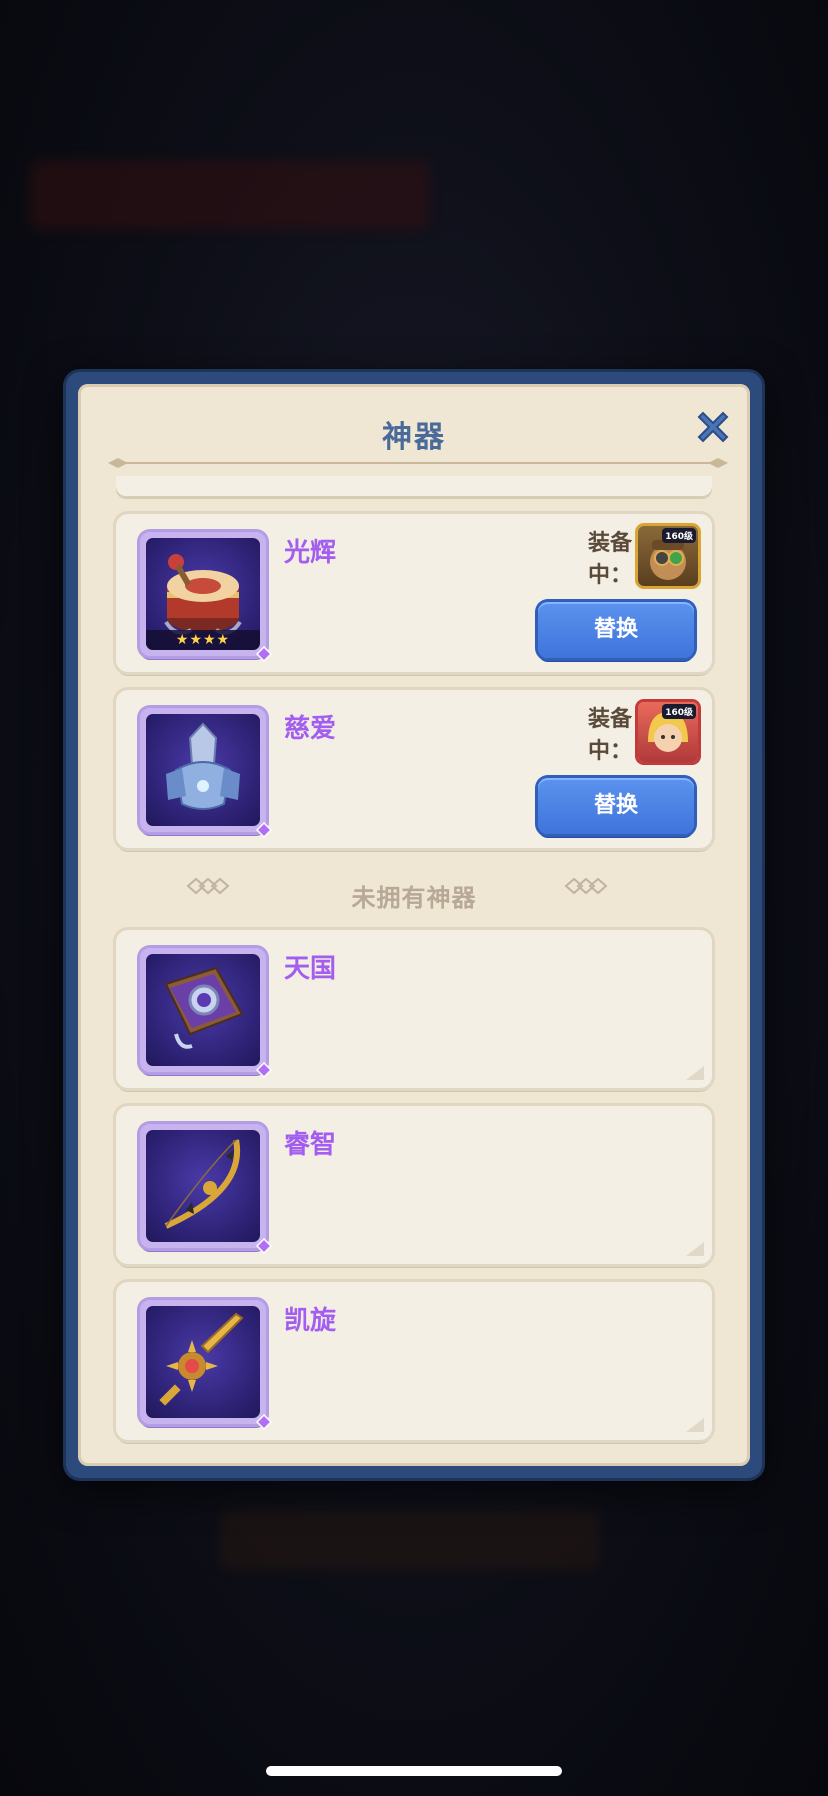 The width and height of the screenshot is (828, 1796). What do you see at coordinates (414, 1361) in the screenshot?
I see `artifact-card-unowned: 凯旋` at bounding box center [414, 1361].